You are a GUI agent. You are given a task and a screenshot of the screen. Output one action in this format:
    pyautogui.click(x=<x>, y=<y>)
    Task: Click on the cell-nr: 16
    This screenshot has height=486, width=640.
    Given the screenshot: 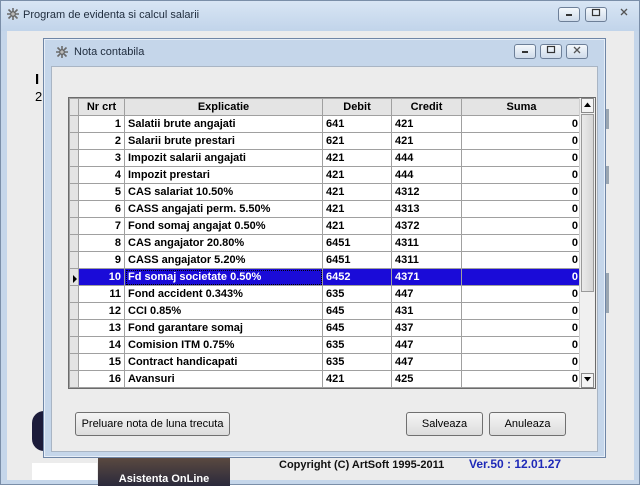 What is the action you would take?
    pyautogui.click(x=101, y=379)
    